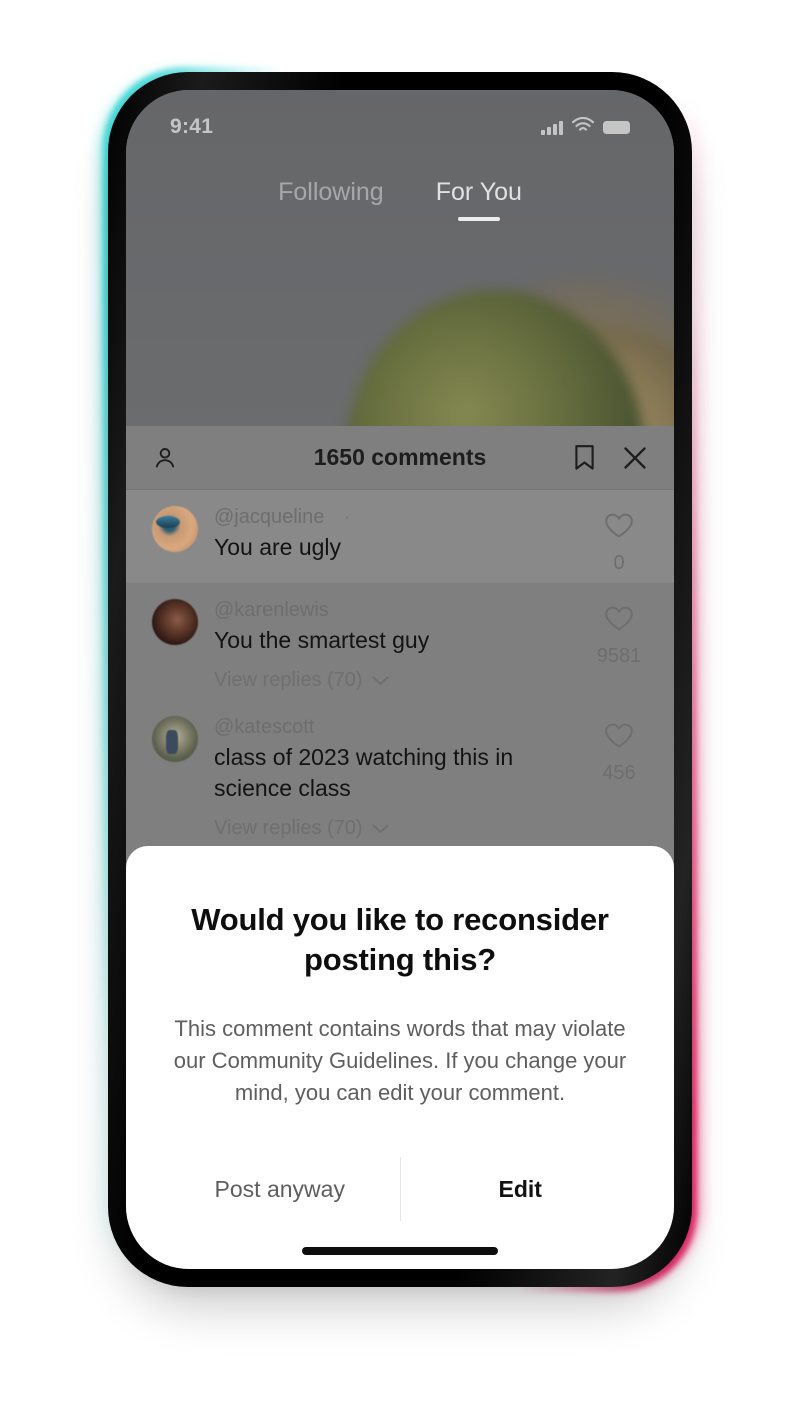 The width and height of the screenshot is (800, 1422). I want to click on battery-icon, so click(616, 127).